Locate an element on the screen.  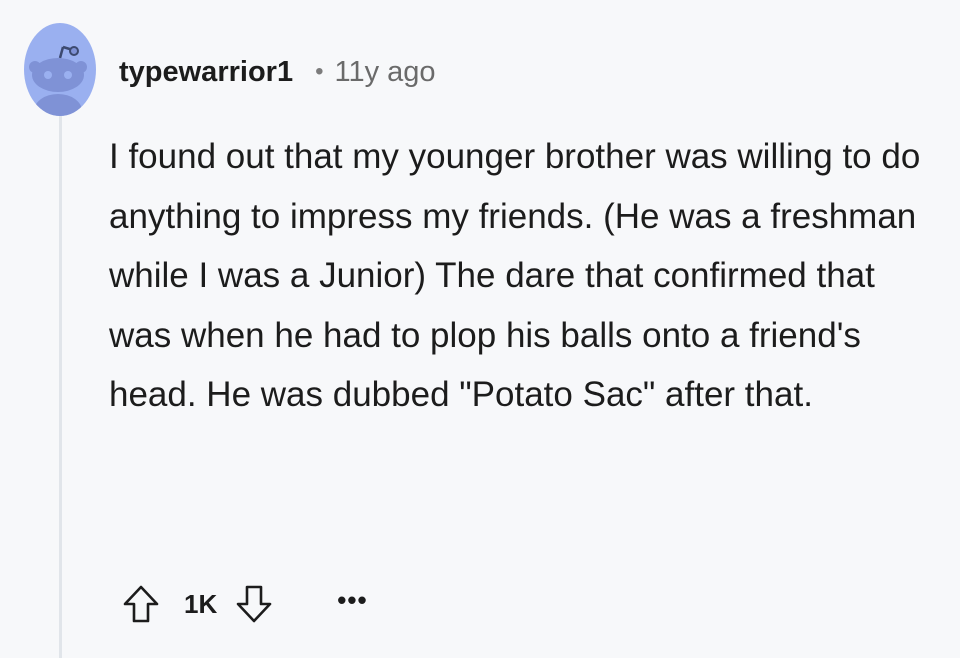
username-link: typewarrior1 is located at coordinates (206, 72).